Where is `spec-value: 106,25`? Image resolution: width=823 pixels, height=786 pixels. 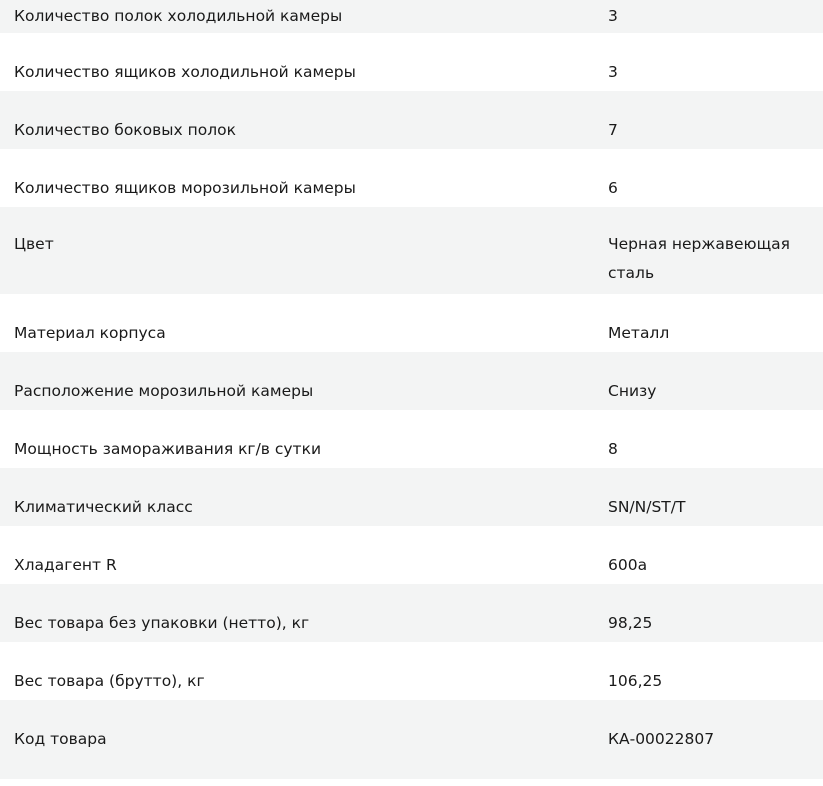 spec-value: 106,25 is located at coordinates (635, 681).